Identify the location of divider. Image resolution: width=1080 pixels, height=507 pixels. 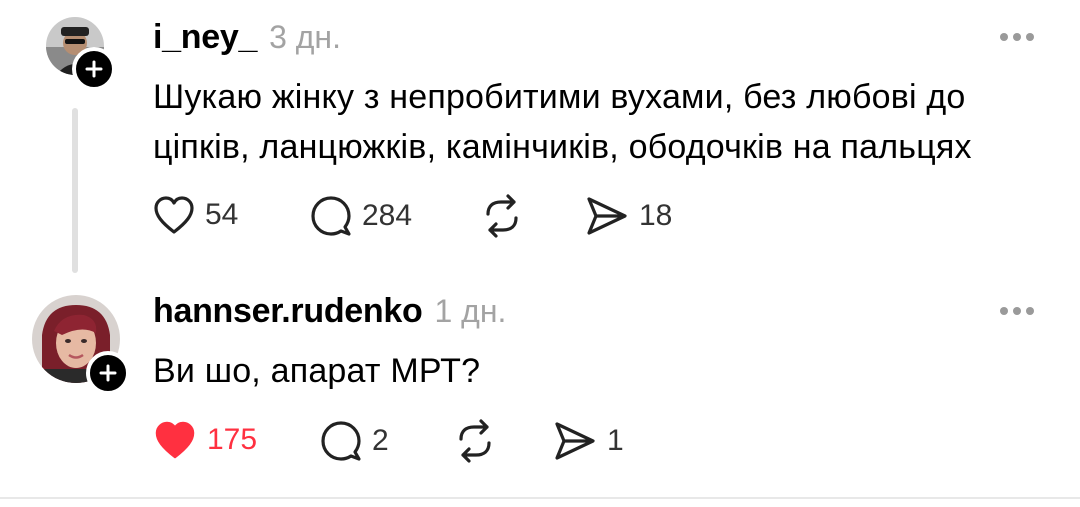
(540, 498).